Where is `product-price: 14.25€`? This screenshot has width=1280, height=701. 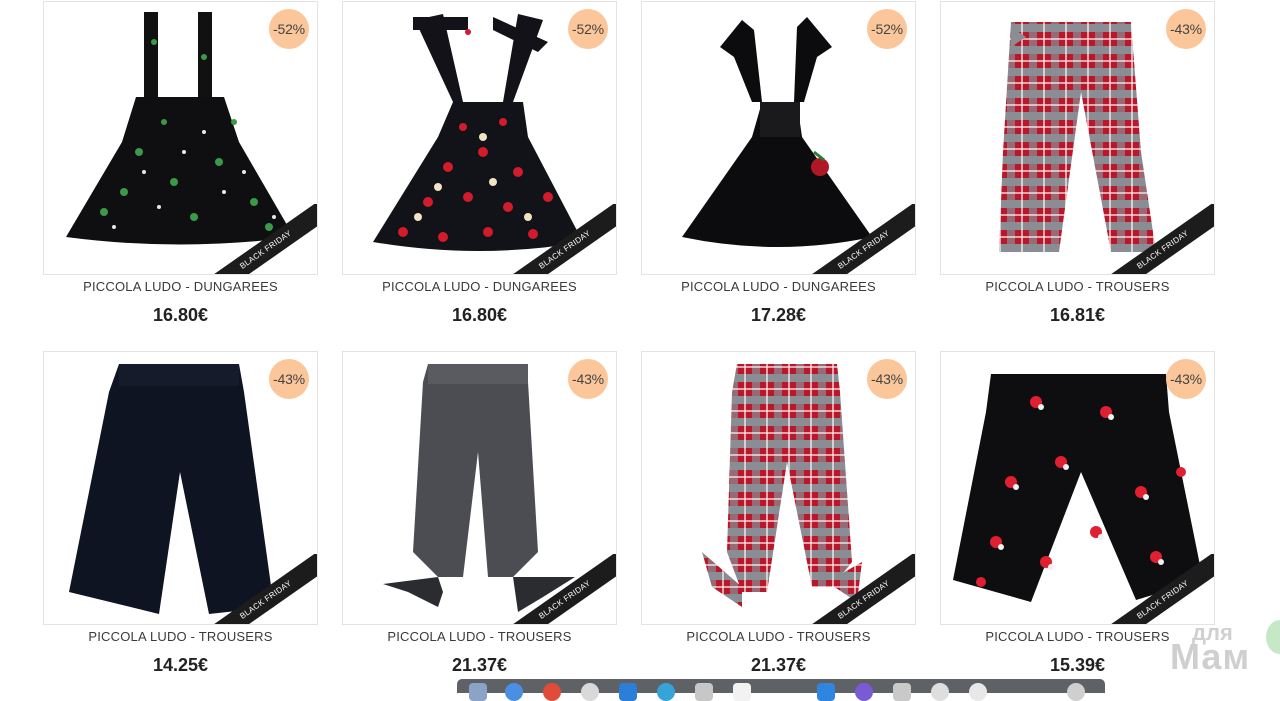 product-price: 14.25€ is located at coordinates (180, 665).